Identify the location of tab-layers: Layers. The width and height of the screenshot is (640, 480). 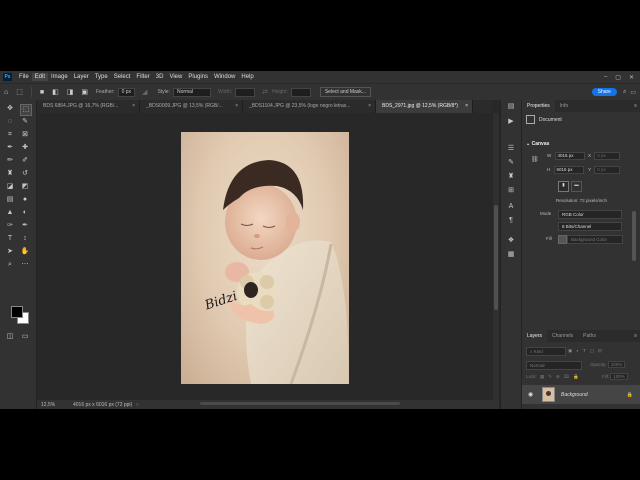
(535, 336).